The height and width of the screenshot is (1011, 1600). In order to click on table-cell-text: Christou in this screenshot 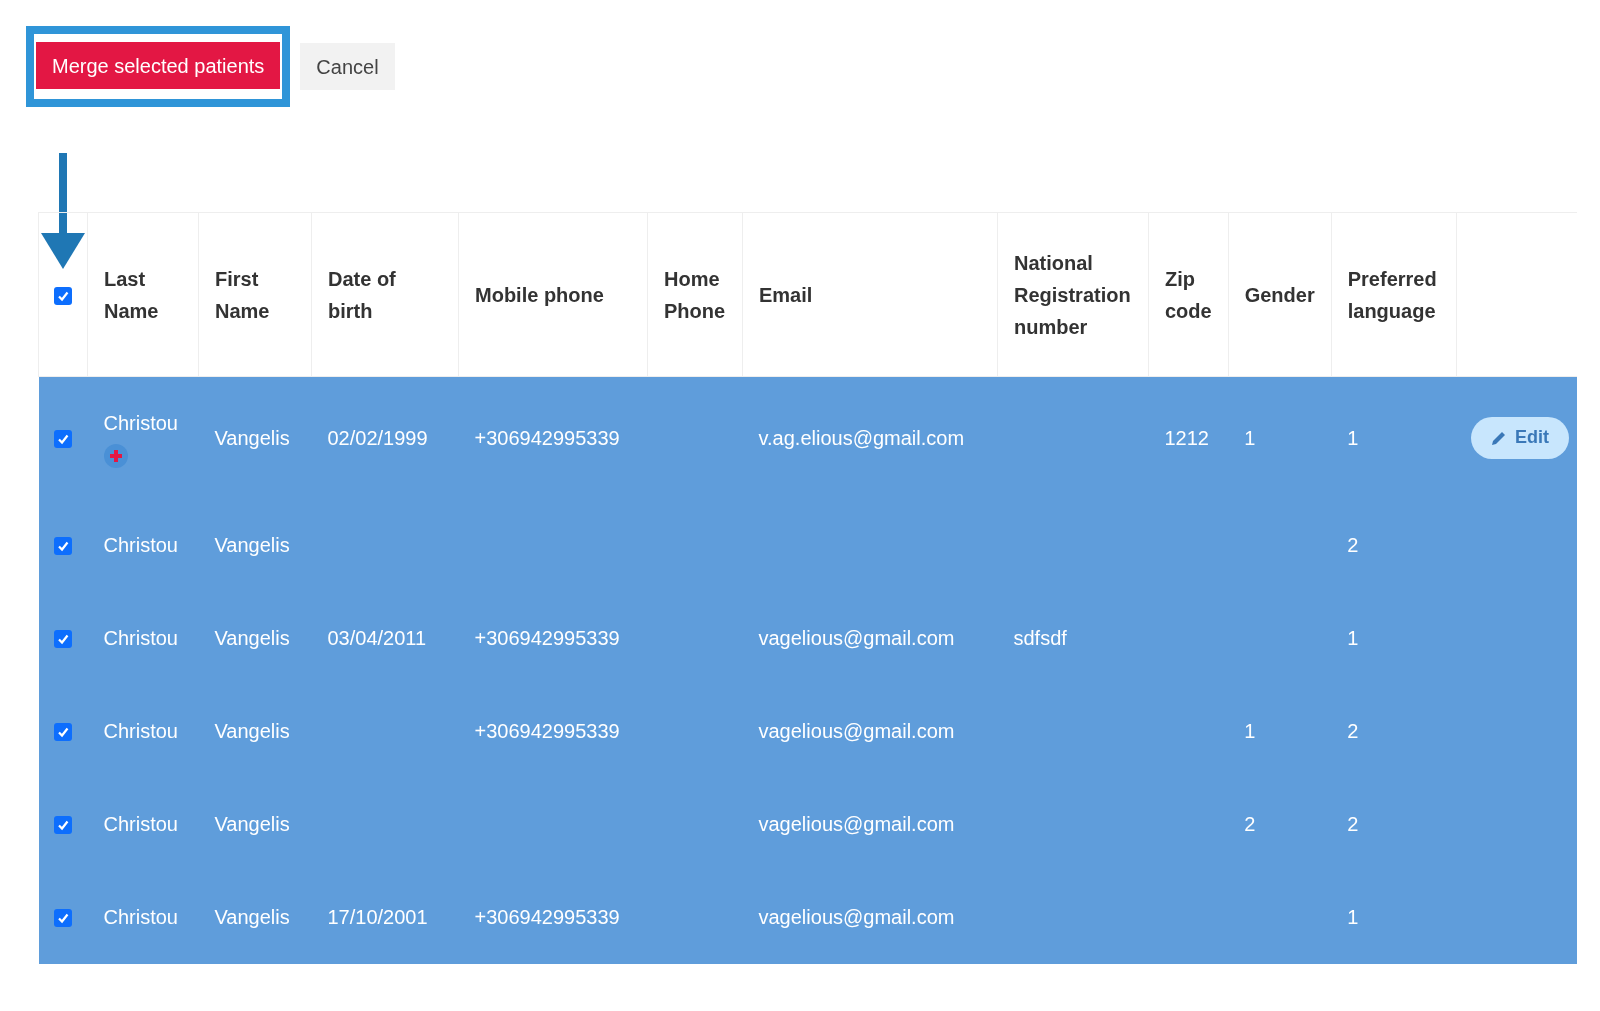, I will do `click(141, 423)`.